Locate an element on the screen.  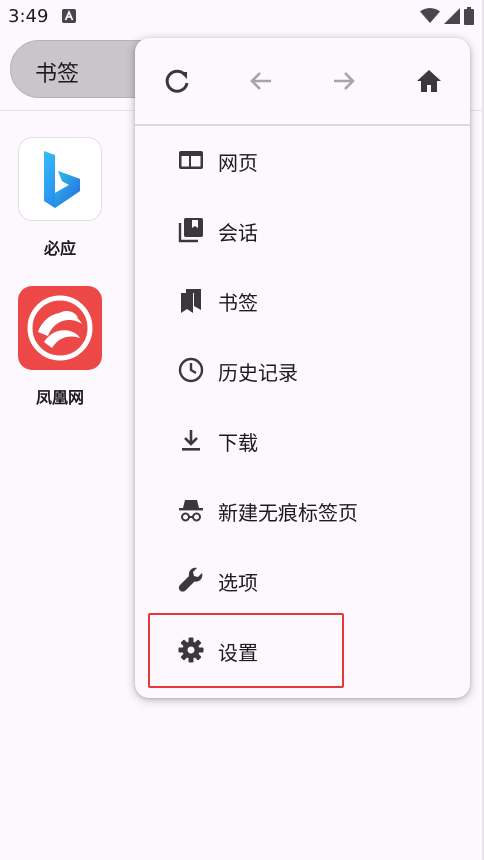
menu-item-options: 选项 is located at coordinates (302, 580).